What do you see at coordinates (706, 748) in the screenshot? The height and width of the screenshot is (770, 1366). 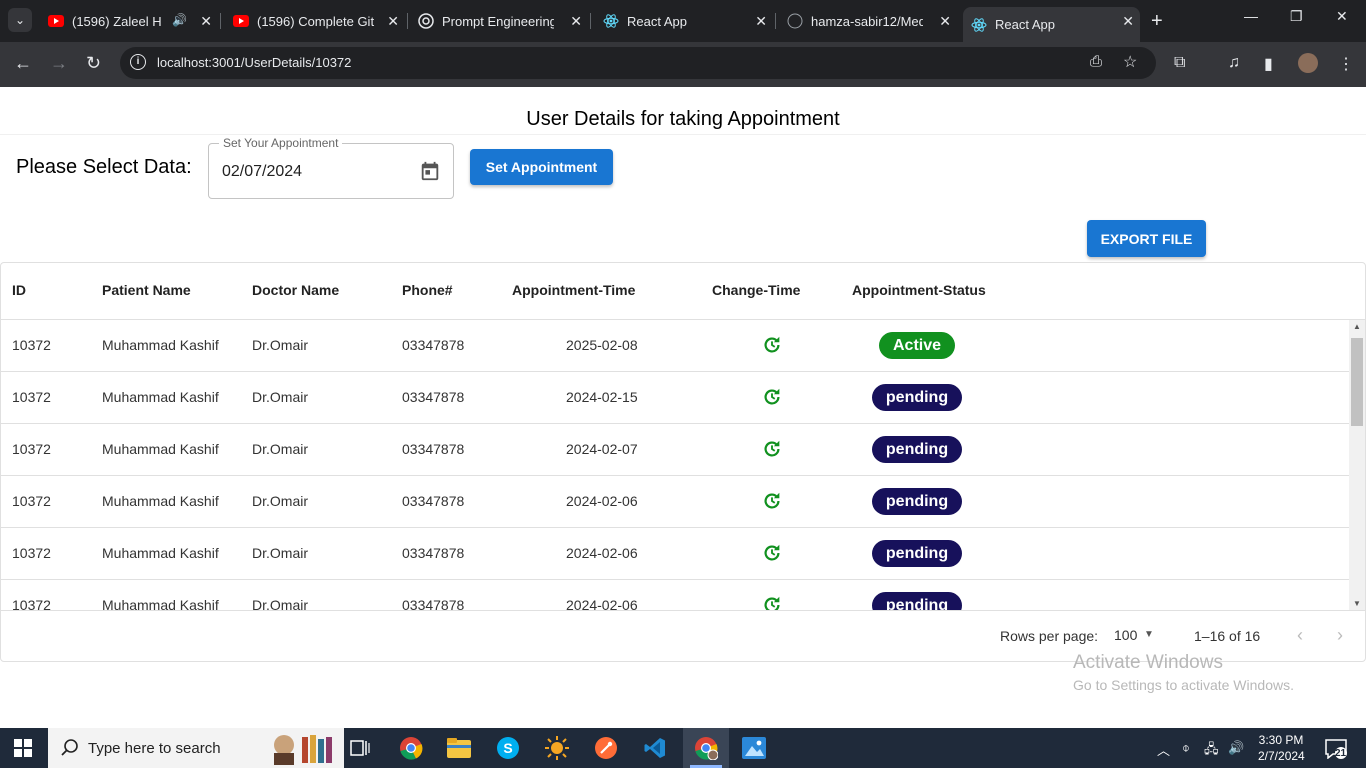 I see `chrome-profile-icon` at bounding box center [706, 748].